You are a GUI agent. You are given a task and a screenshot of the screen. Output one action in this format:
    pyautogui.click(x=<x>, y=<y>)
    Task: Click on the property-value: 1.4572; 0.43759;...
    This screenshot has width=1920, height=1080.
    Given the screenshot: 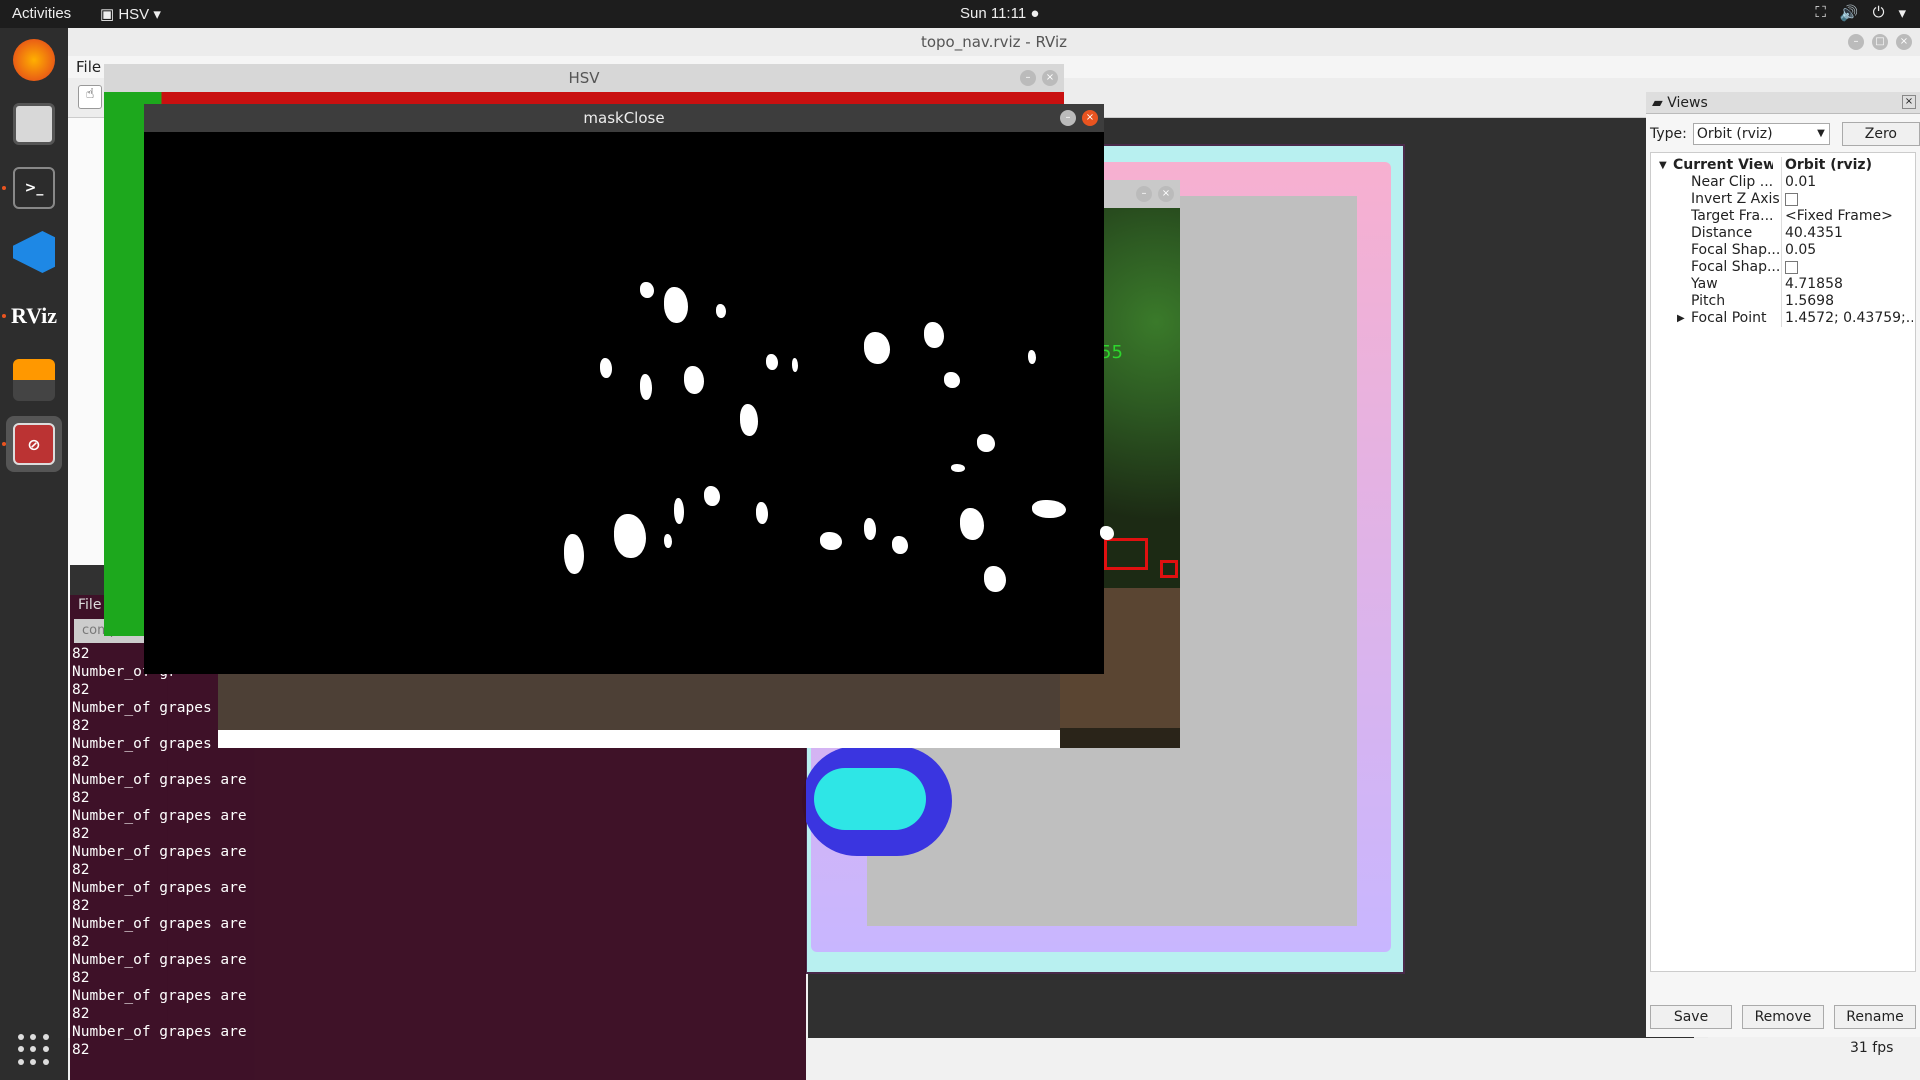 What is the action you would take?
    pyautogui.click(x=1849, y=318)
    